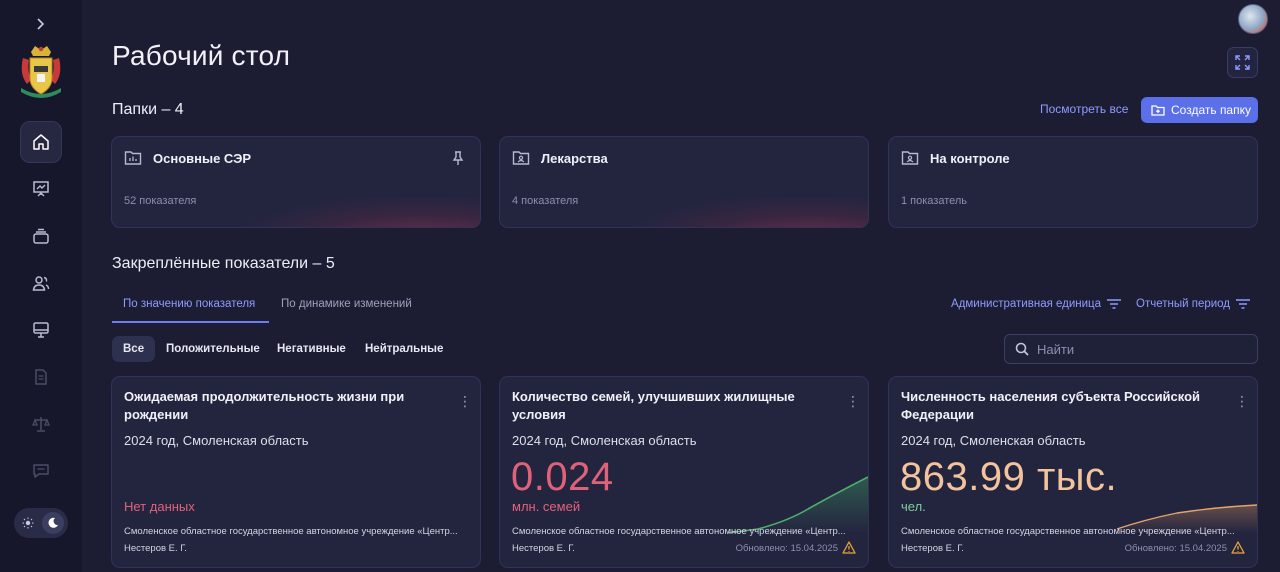 The height and width of the screenshot is (572, 1280). Describe the element at coordinates (189, 304) in the screenshot. I see `tab-by-value: По значению показателя` at that location.